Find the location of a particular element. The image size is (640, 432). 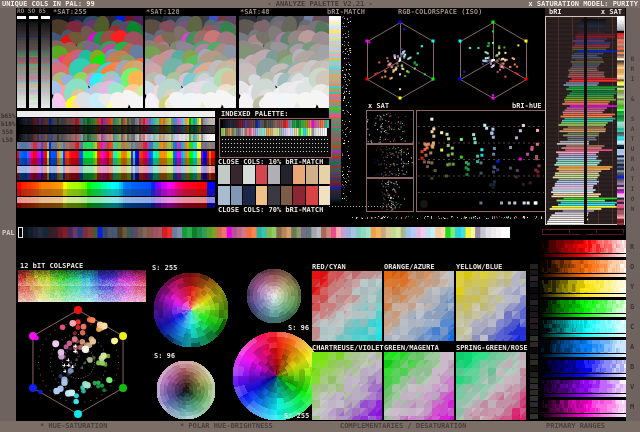

bri-sat-chart-header: bRI x SAT is located at coordinates (585, 12).